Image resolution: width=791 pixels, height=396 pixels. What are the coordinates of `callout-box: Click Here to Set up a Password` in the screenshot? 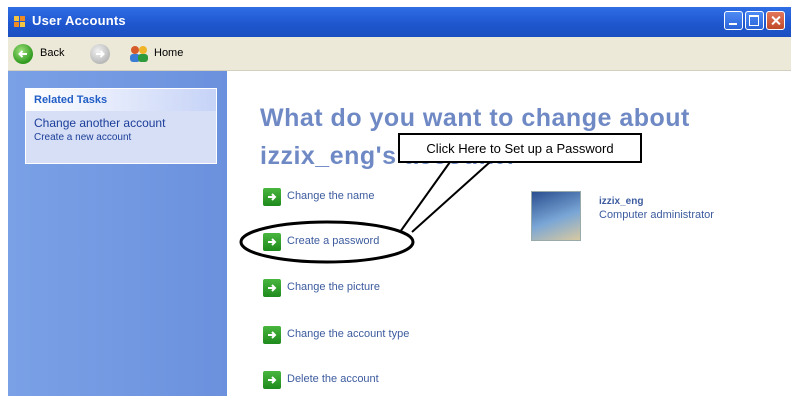 It's located at (520, 148).